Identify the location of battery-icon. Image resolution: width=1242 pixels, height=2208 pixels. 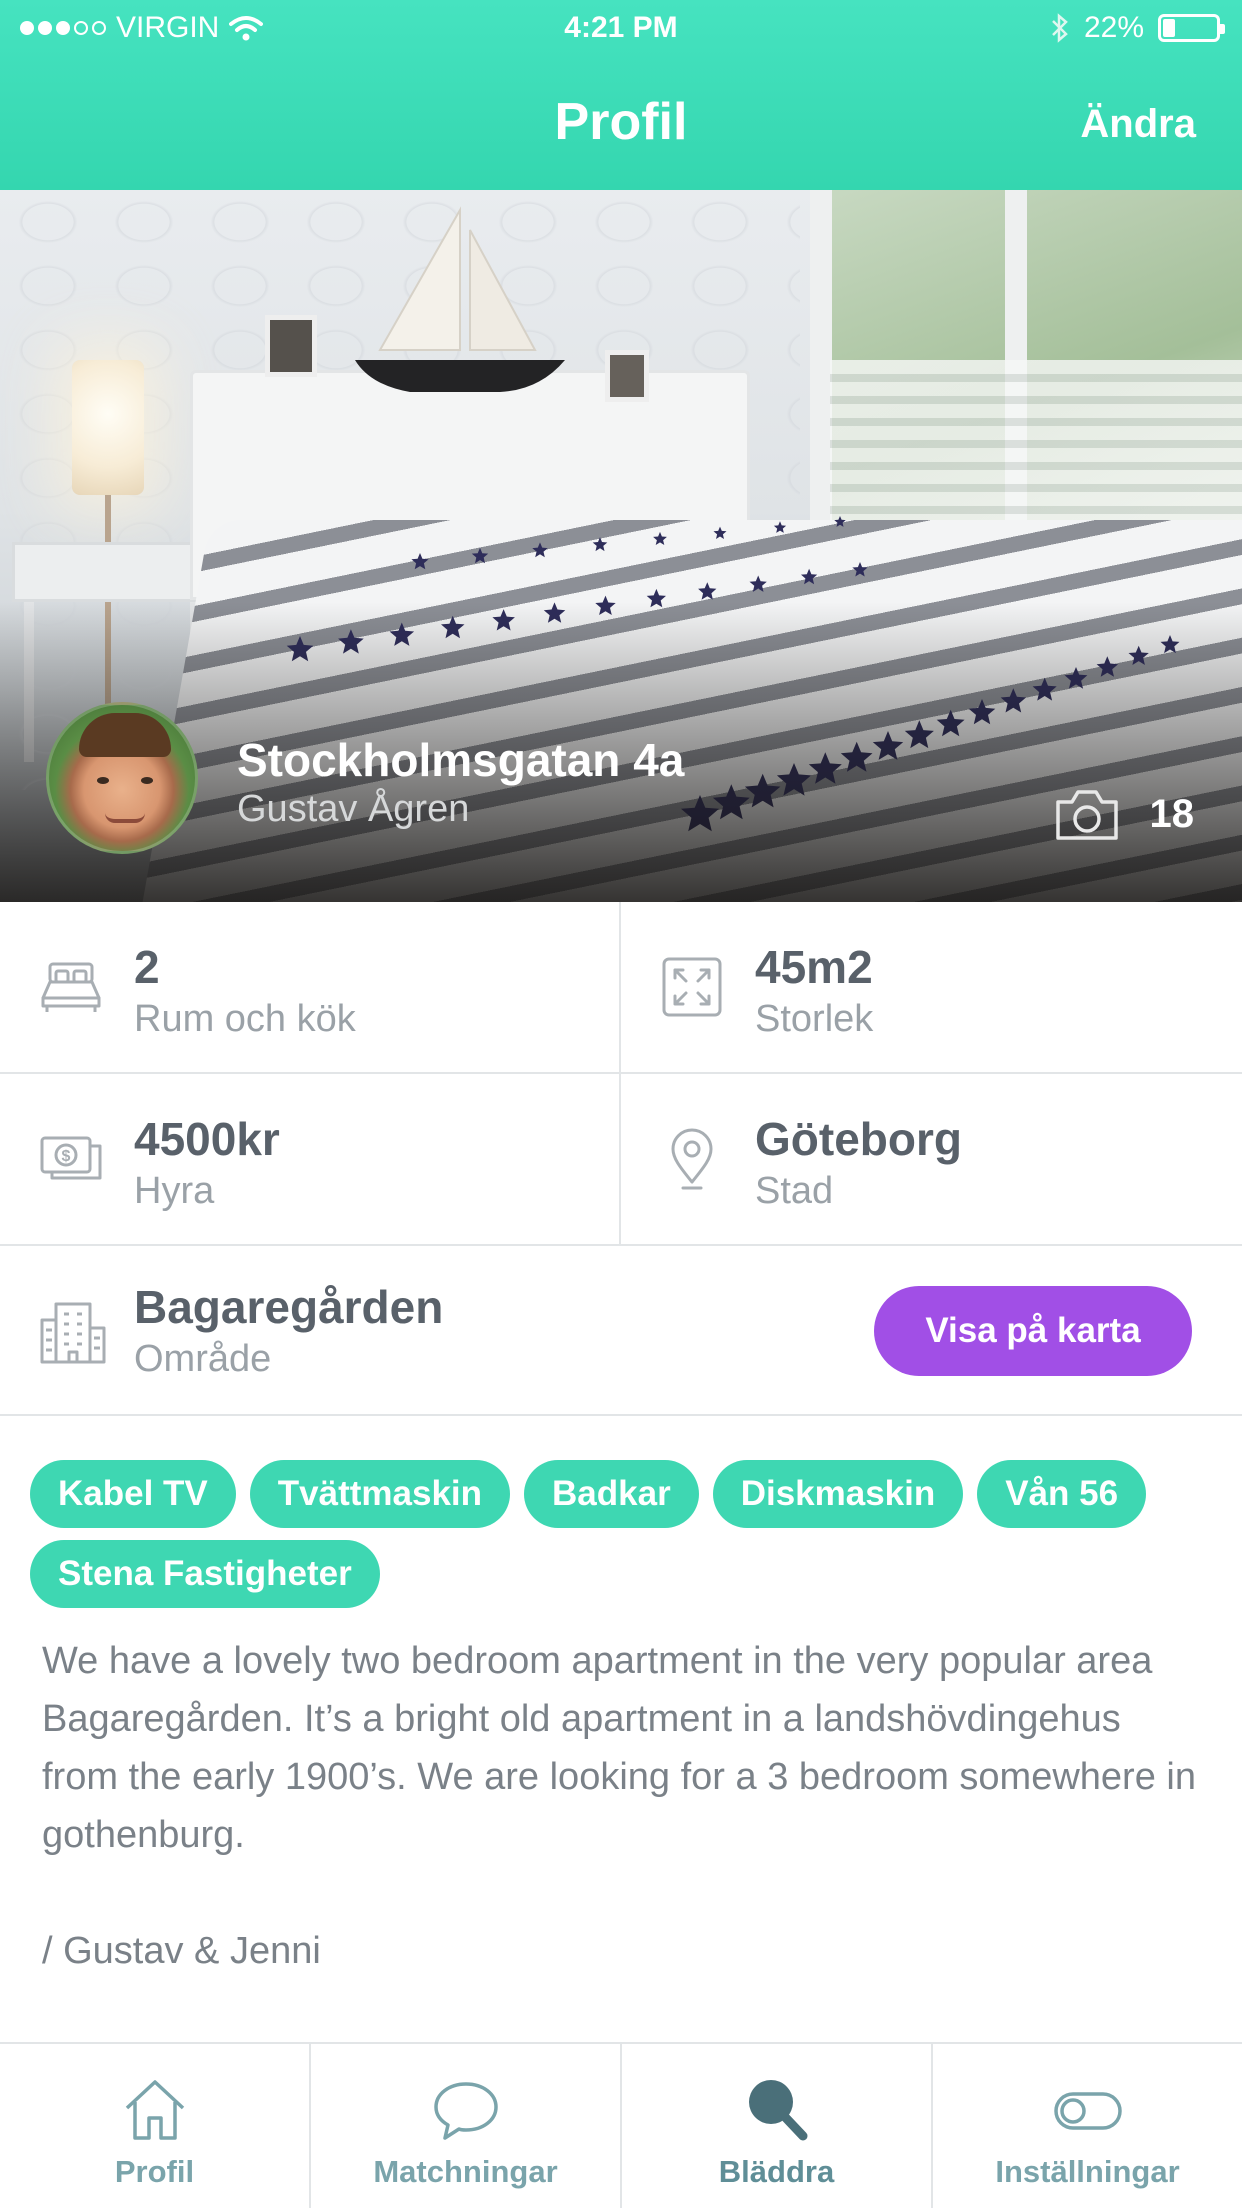
(1191, 28).